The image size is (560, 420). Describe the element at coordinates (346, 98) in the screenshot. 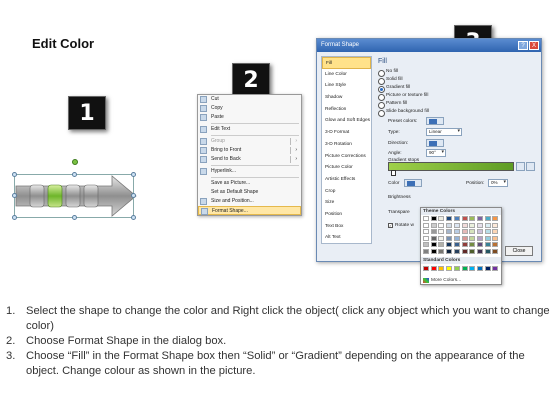

I see `category-shadow: Shadow` at that location.